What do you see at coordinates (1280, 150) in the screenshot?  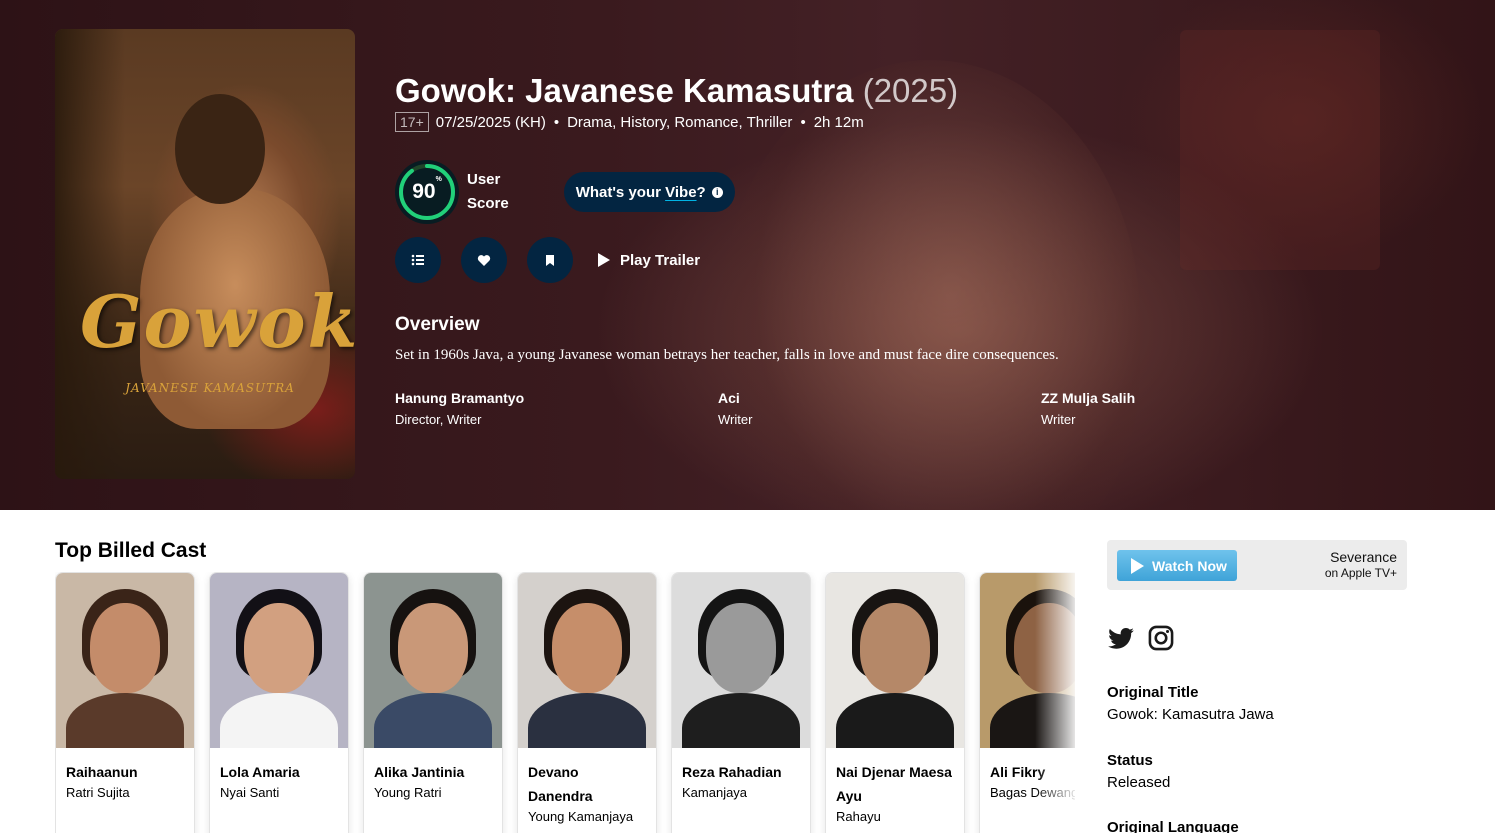 I see `backdrop-window` at bounding box center [1280, 150].